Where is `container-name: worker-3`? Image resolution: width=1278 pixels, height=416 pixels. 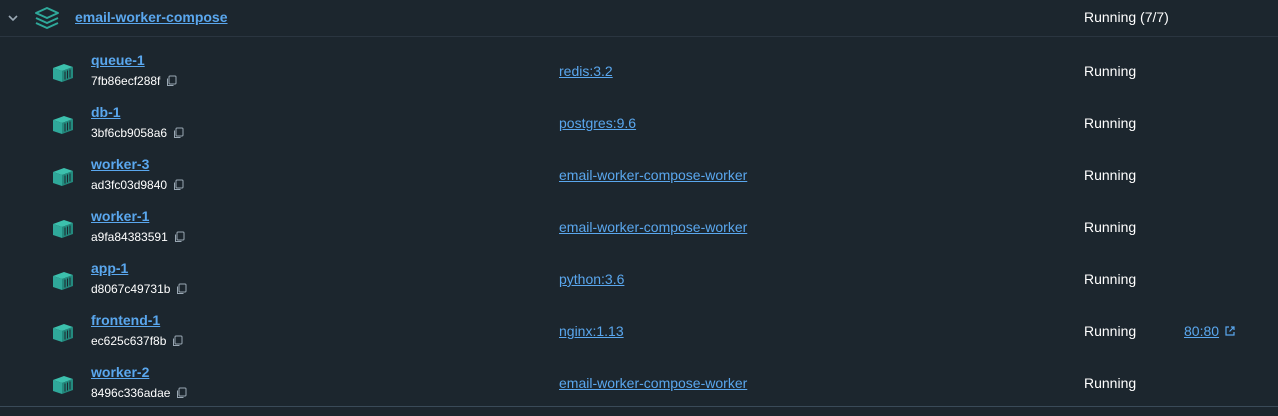
container-name: worker-3 is located at coordinates (120, 164).